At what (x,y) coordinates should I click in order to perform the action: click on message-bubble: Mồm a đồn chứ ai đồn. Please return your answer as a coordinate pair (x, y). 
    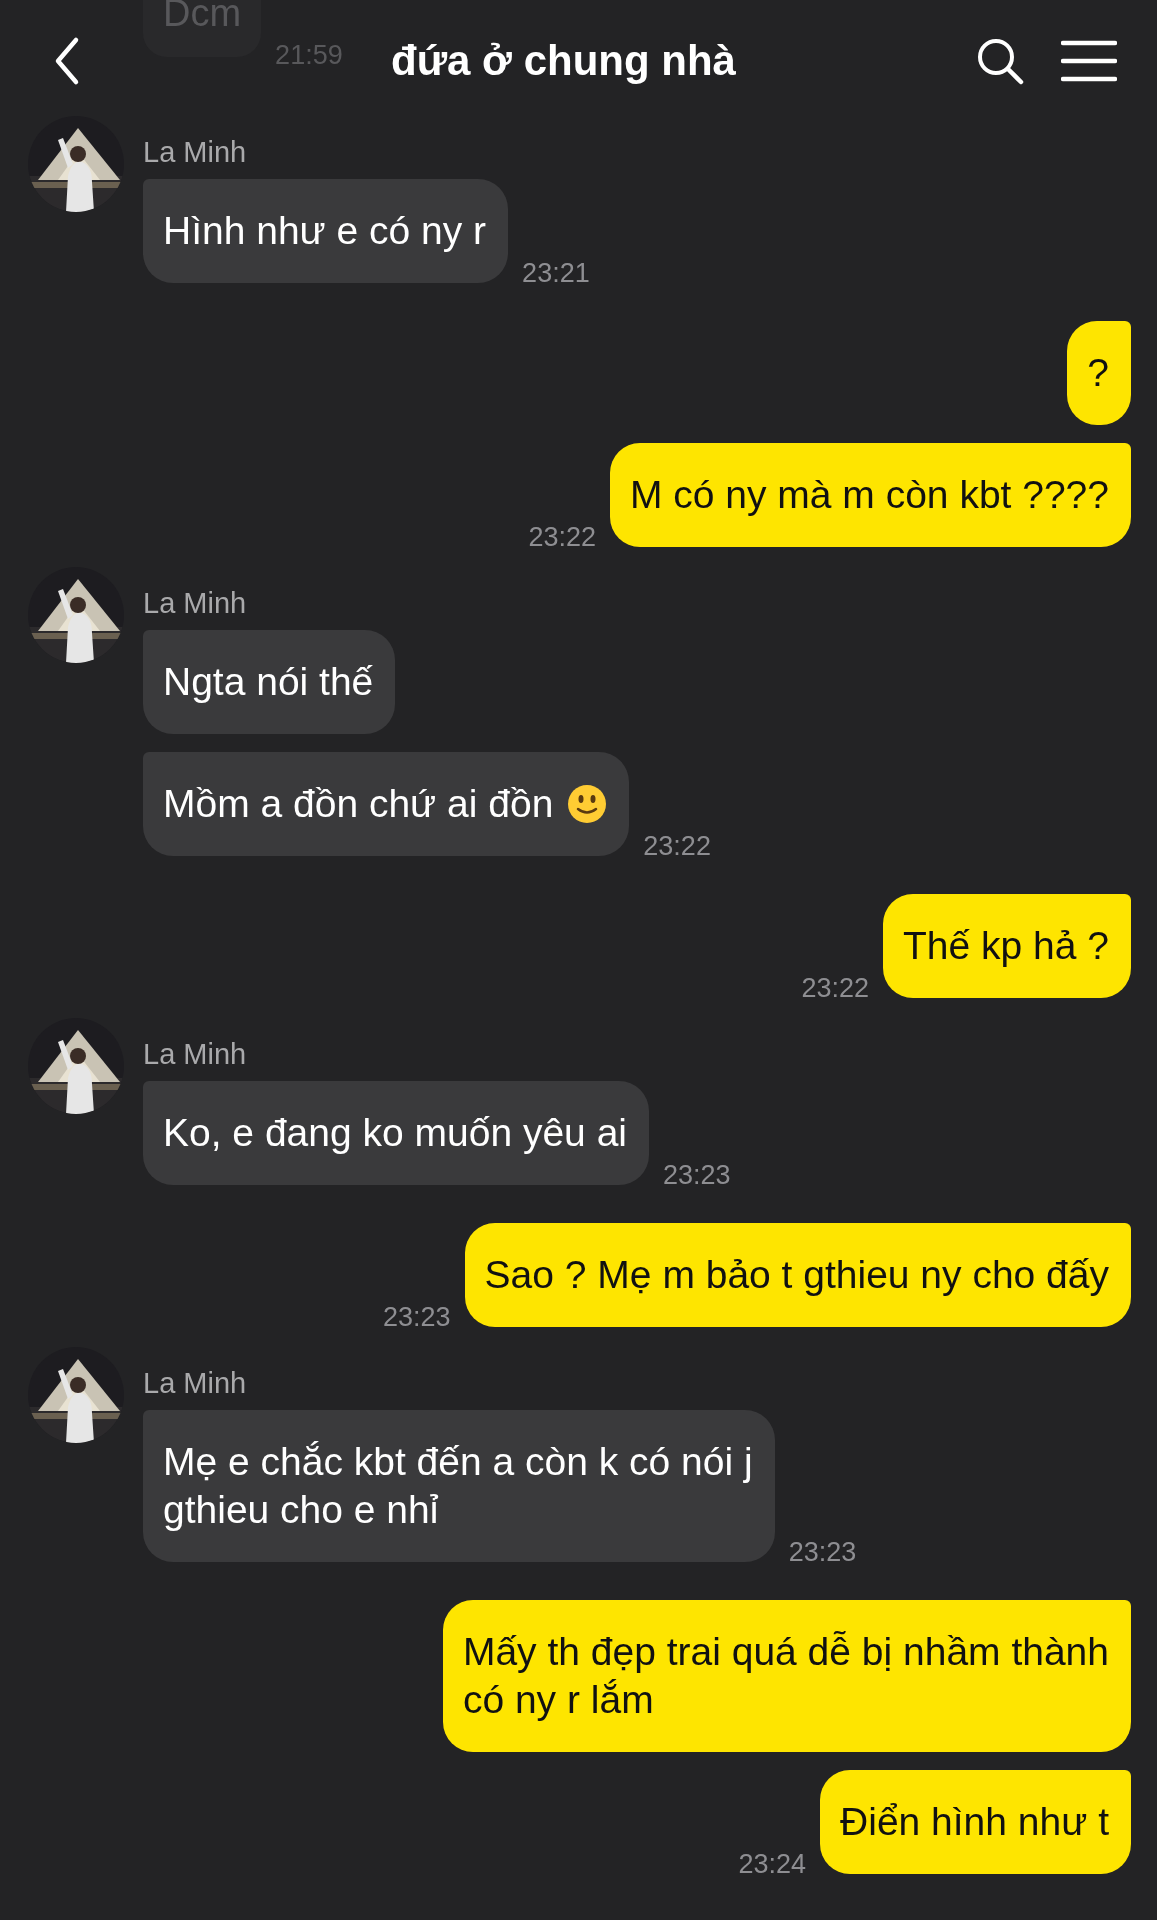
    Looking at the image, I should click on (386, 804).